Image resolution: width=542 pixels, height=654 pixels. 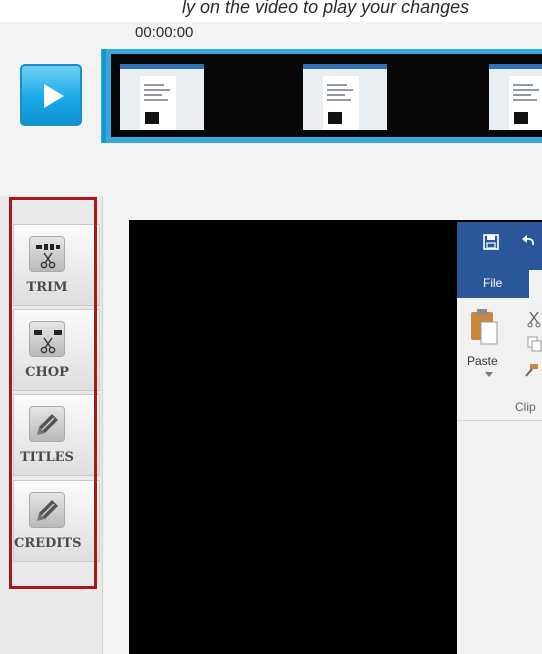 I want to click on copy-icon, so click(x=534, y=344).